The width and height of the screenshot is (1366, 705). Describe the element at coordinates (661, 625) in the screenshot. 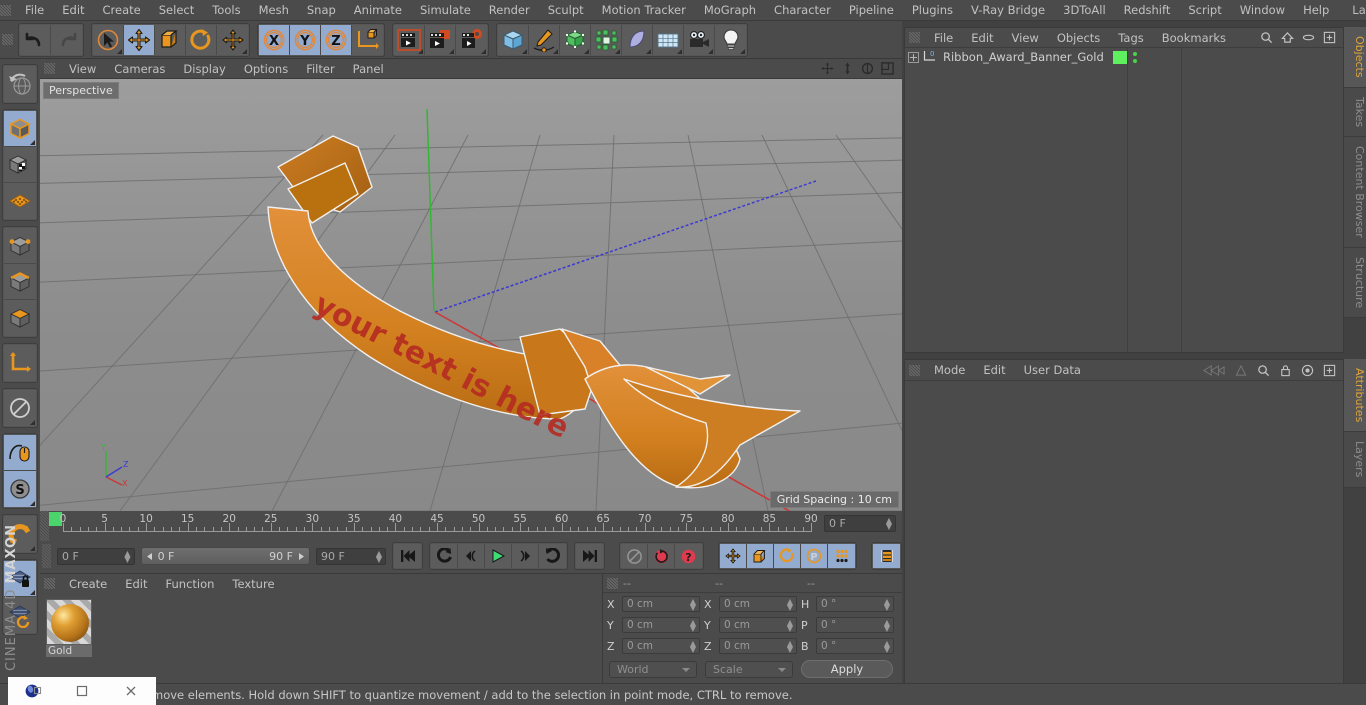

I see `position-field-y: 0 cm ▲ ▼` at that location.